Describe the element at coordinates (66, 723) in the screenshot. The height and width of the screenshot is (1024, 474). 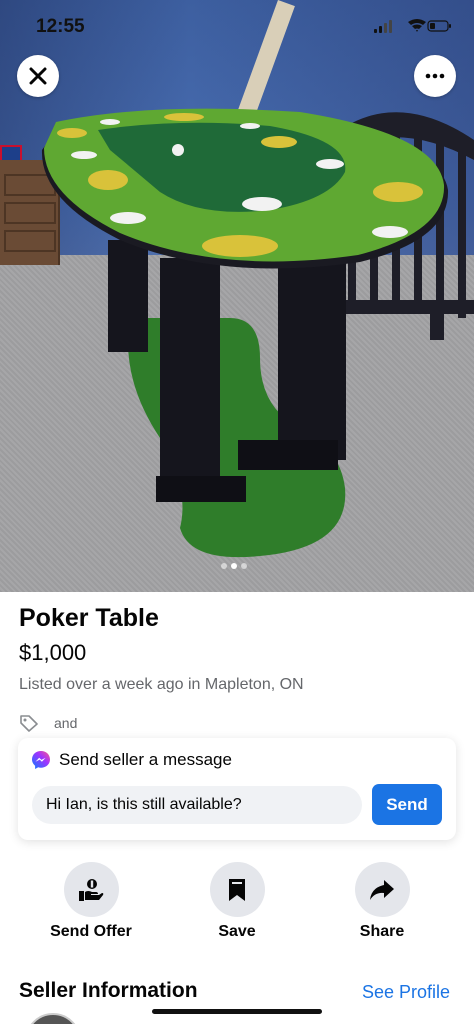
I see `tags-text: and` at that location.